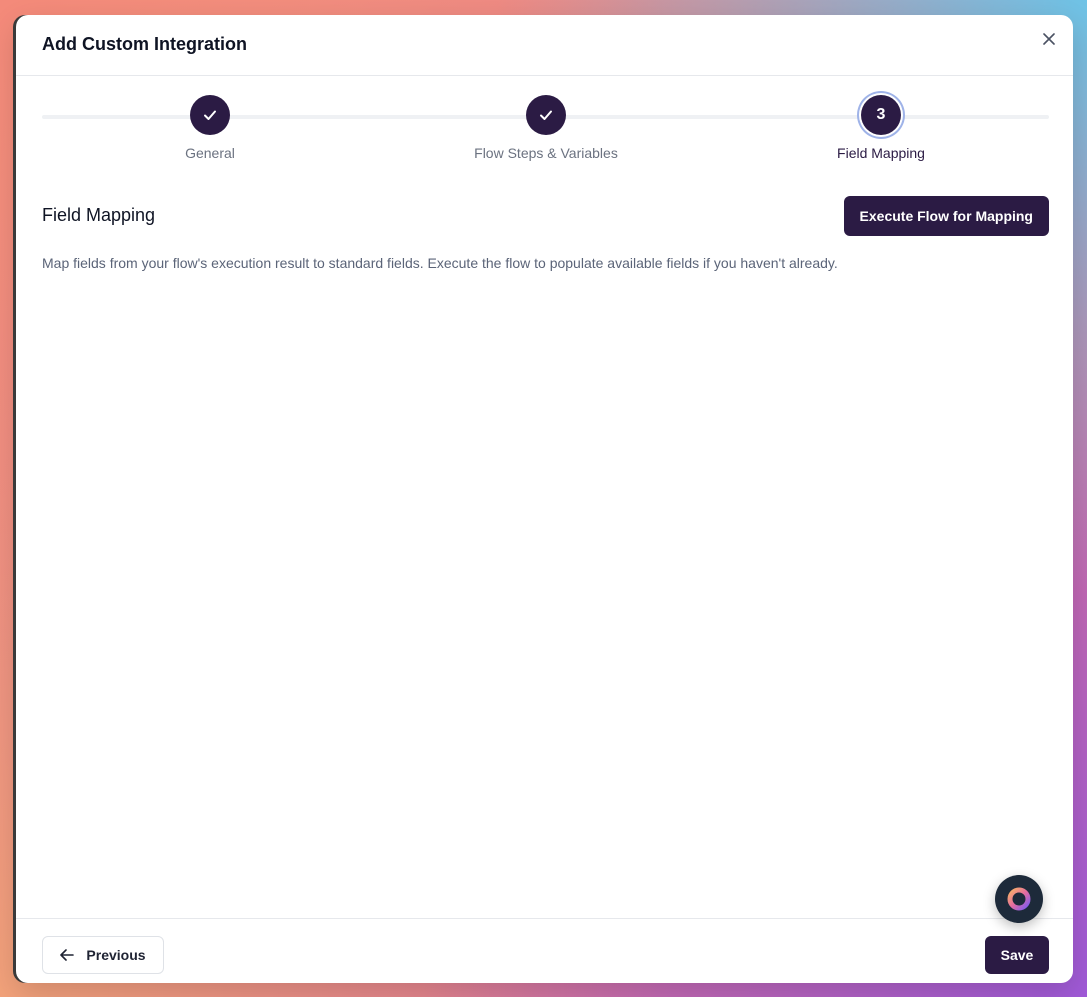 This screenshot has width=1087, height=997. Describe the element at coordinates (144, 44) in the screenshot. I see `modal-title: Add Custom Integration` at that location.